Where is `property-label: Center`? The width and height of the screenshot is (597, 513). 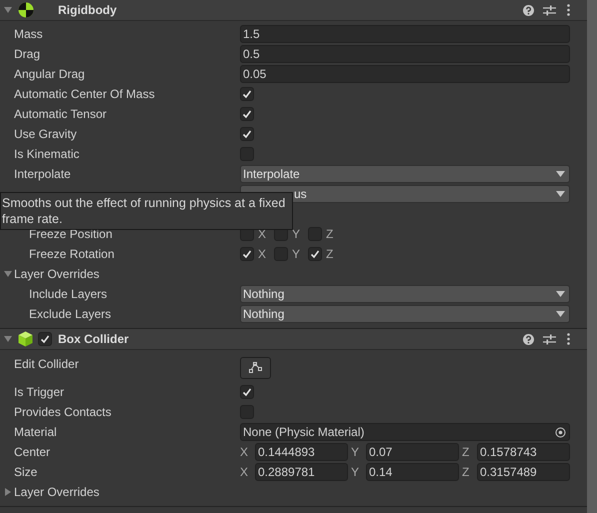 property-label: Center is located at coordinates (32, 452).